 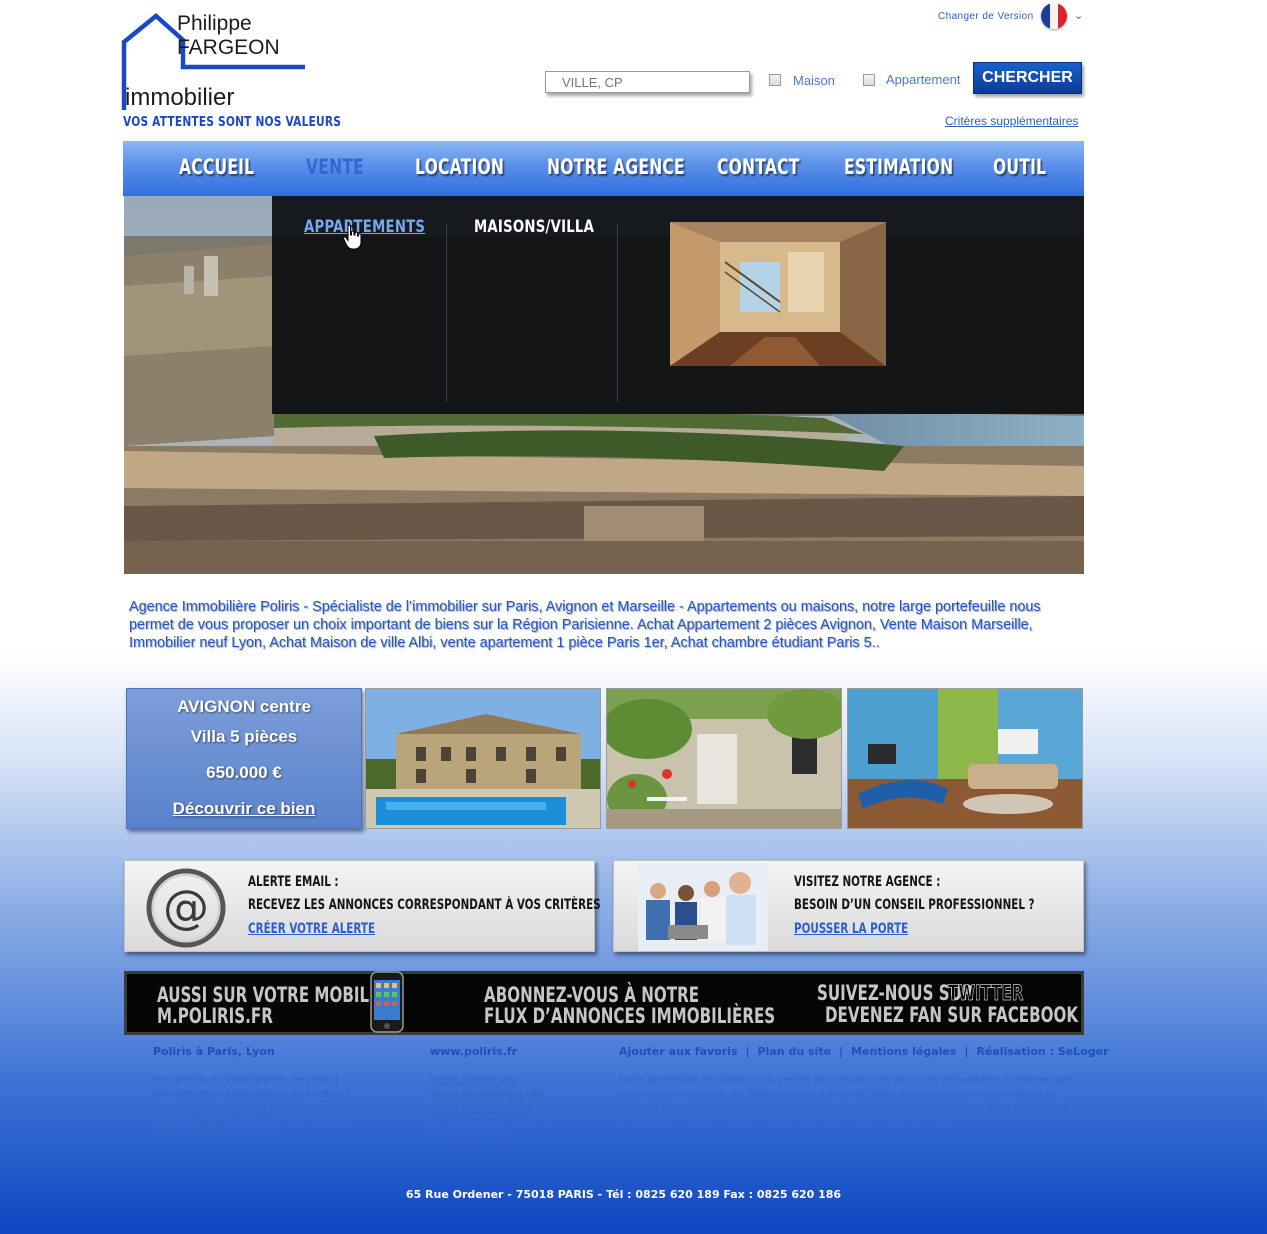 I want to click on property-photo-garden-house, so click(x=724, y=758).